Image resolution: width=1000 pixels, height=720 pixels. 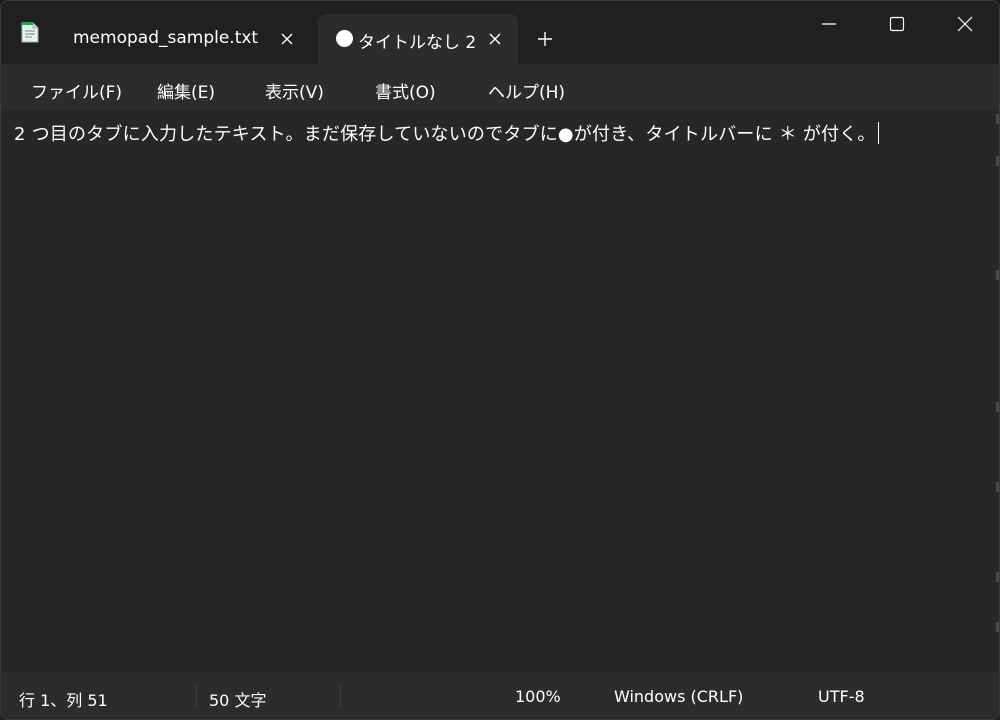 I want to click on cursor-position: 行 1、列 51, so click(x=63, y=700).